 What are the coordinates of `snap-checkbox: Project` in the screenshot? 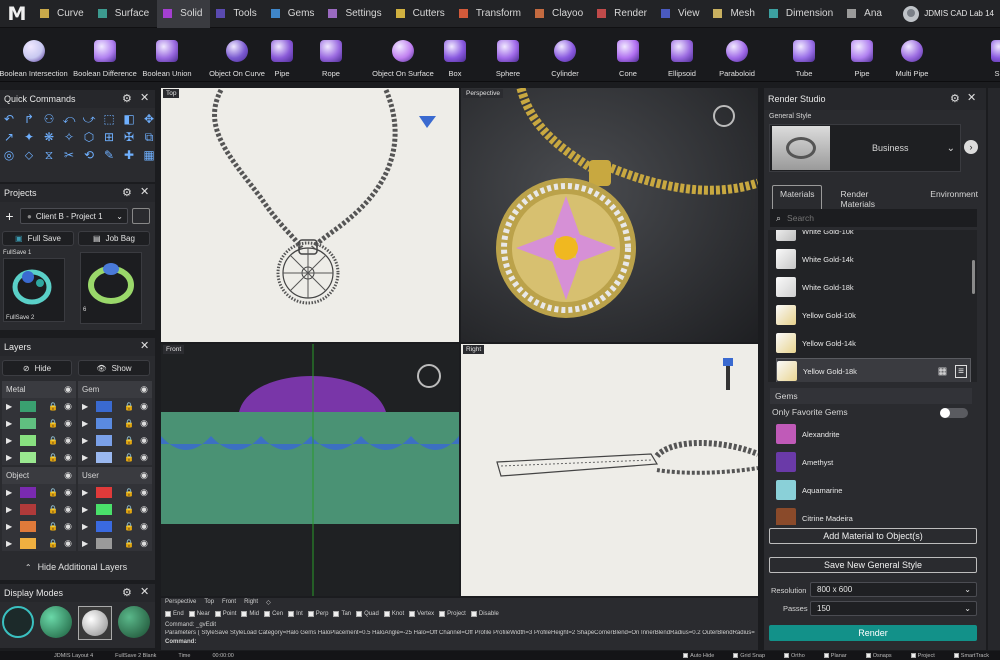 It's located at (452, 614).